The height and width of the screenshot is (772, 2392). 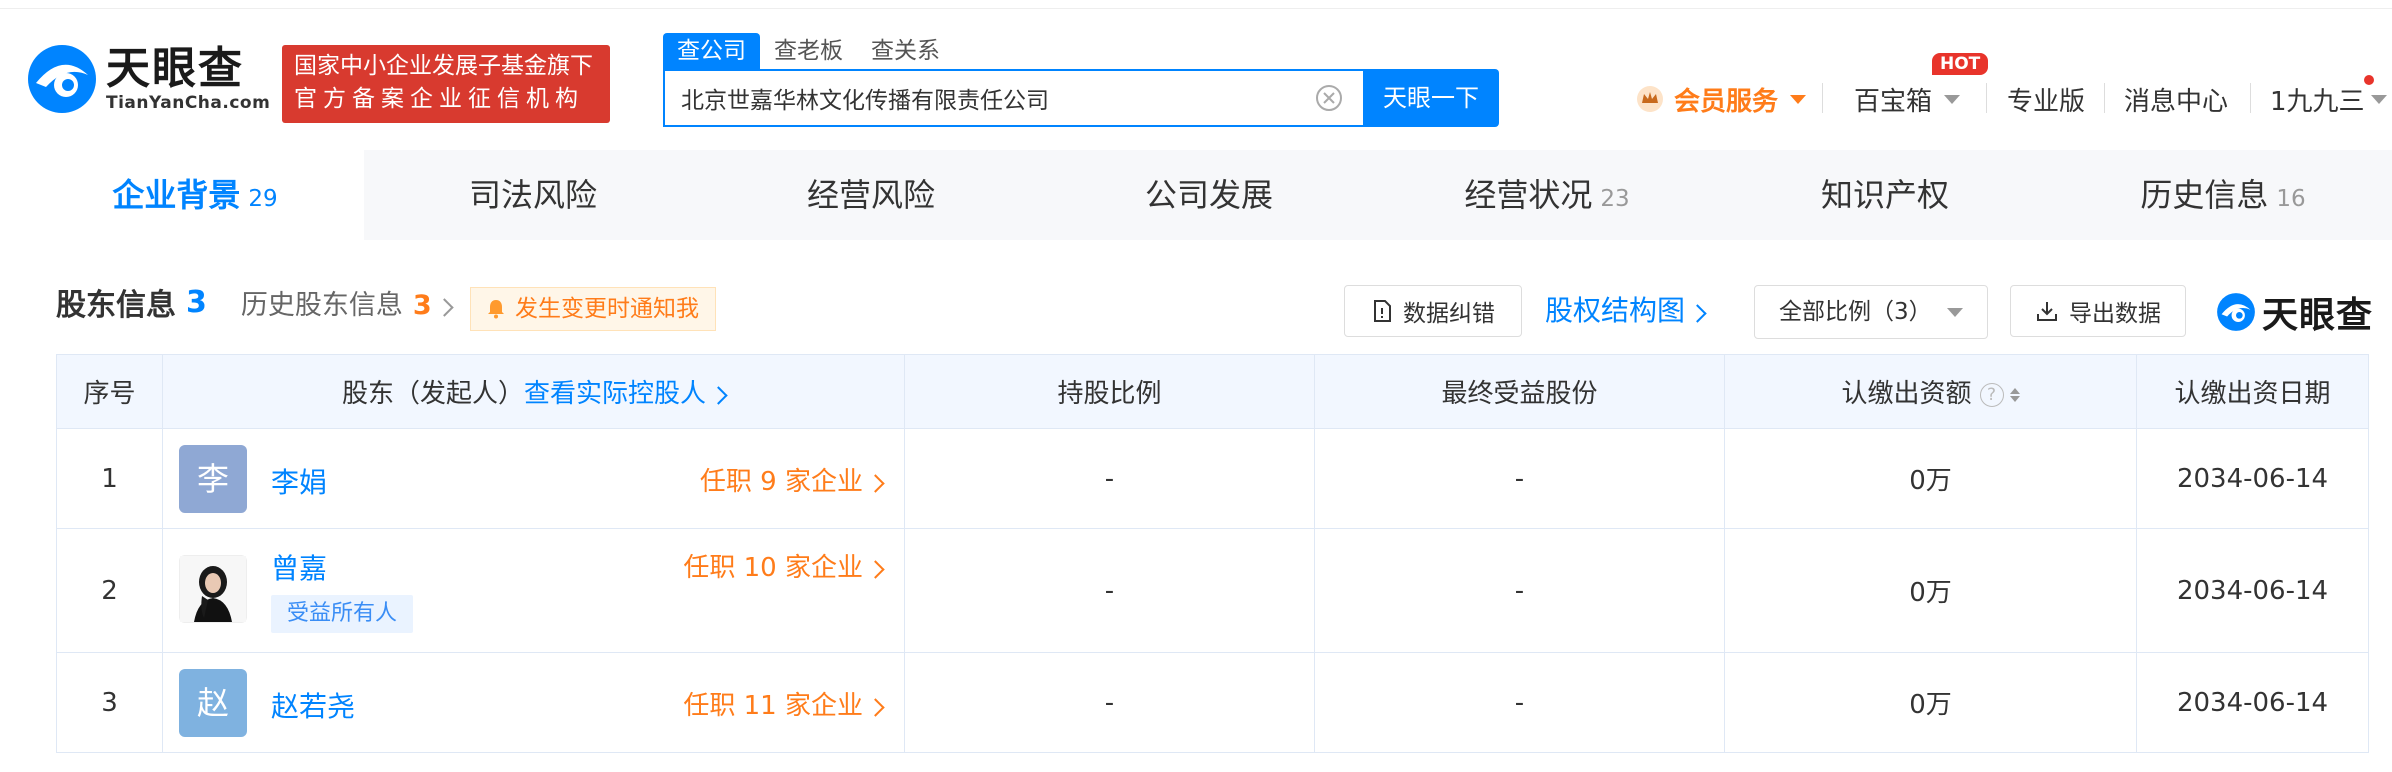 What do you see at coordinates (313, 705) in the screenshot?
I see `holder-name-link: 赵若尧` at bounding box center [313, 705].